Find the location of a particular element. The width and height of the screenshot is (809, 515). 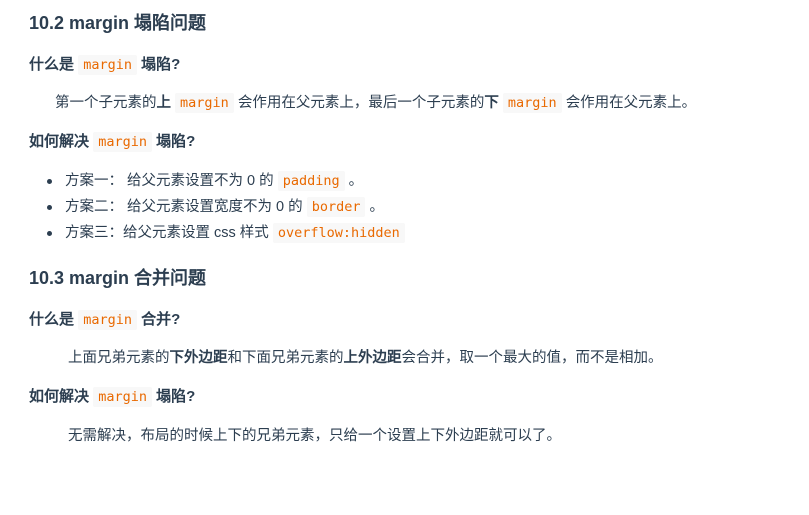

list-item-text: 方案一： 给父元素设置不为 0 的 is located at coordinates (169, 181).